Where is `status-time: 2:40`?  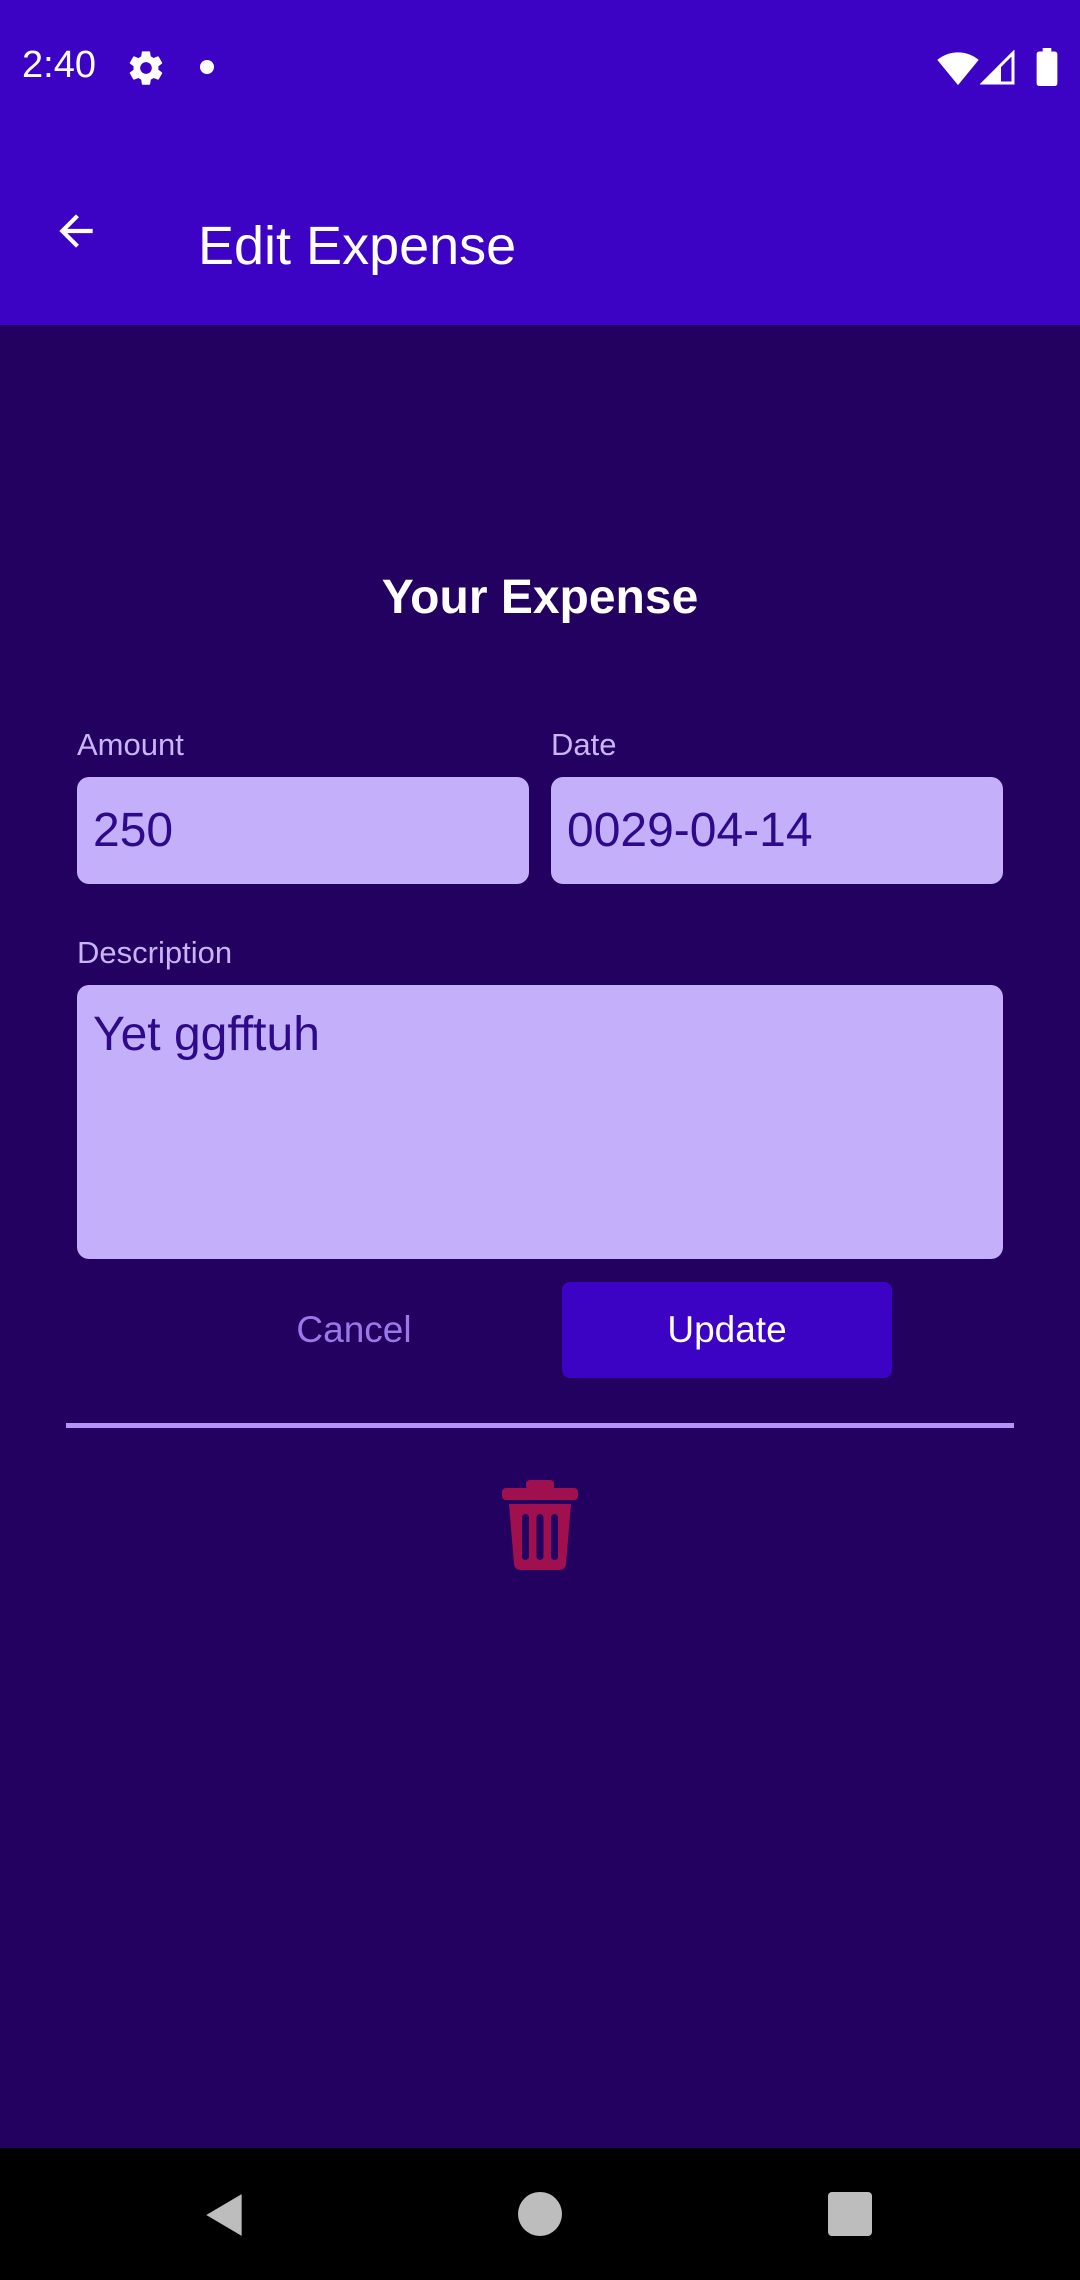 status-time: 2:40 is located at coordinates (59, 65).